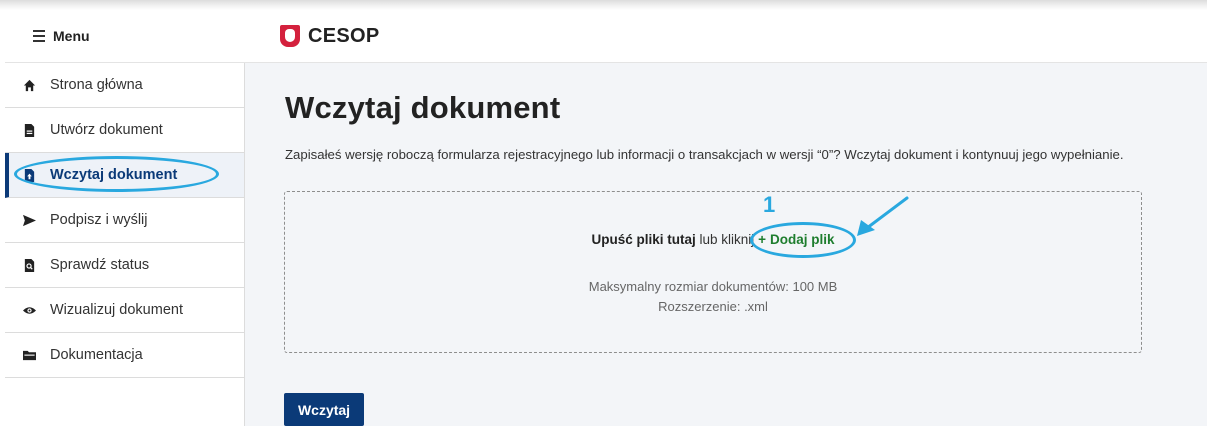  I want to click on sidebar-item-load-document: Wczytaj dokument, so click(124, 175).